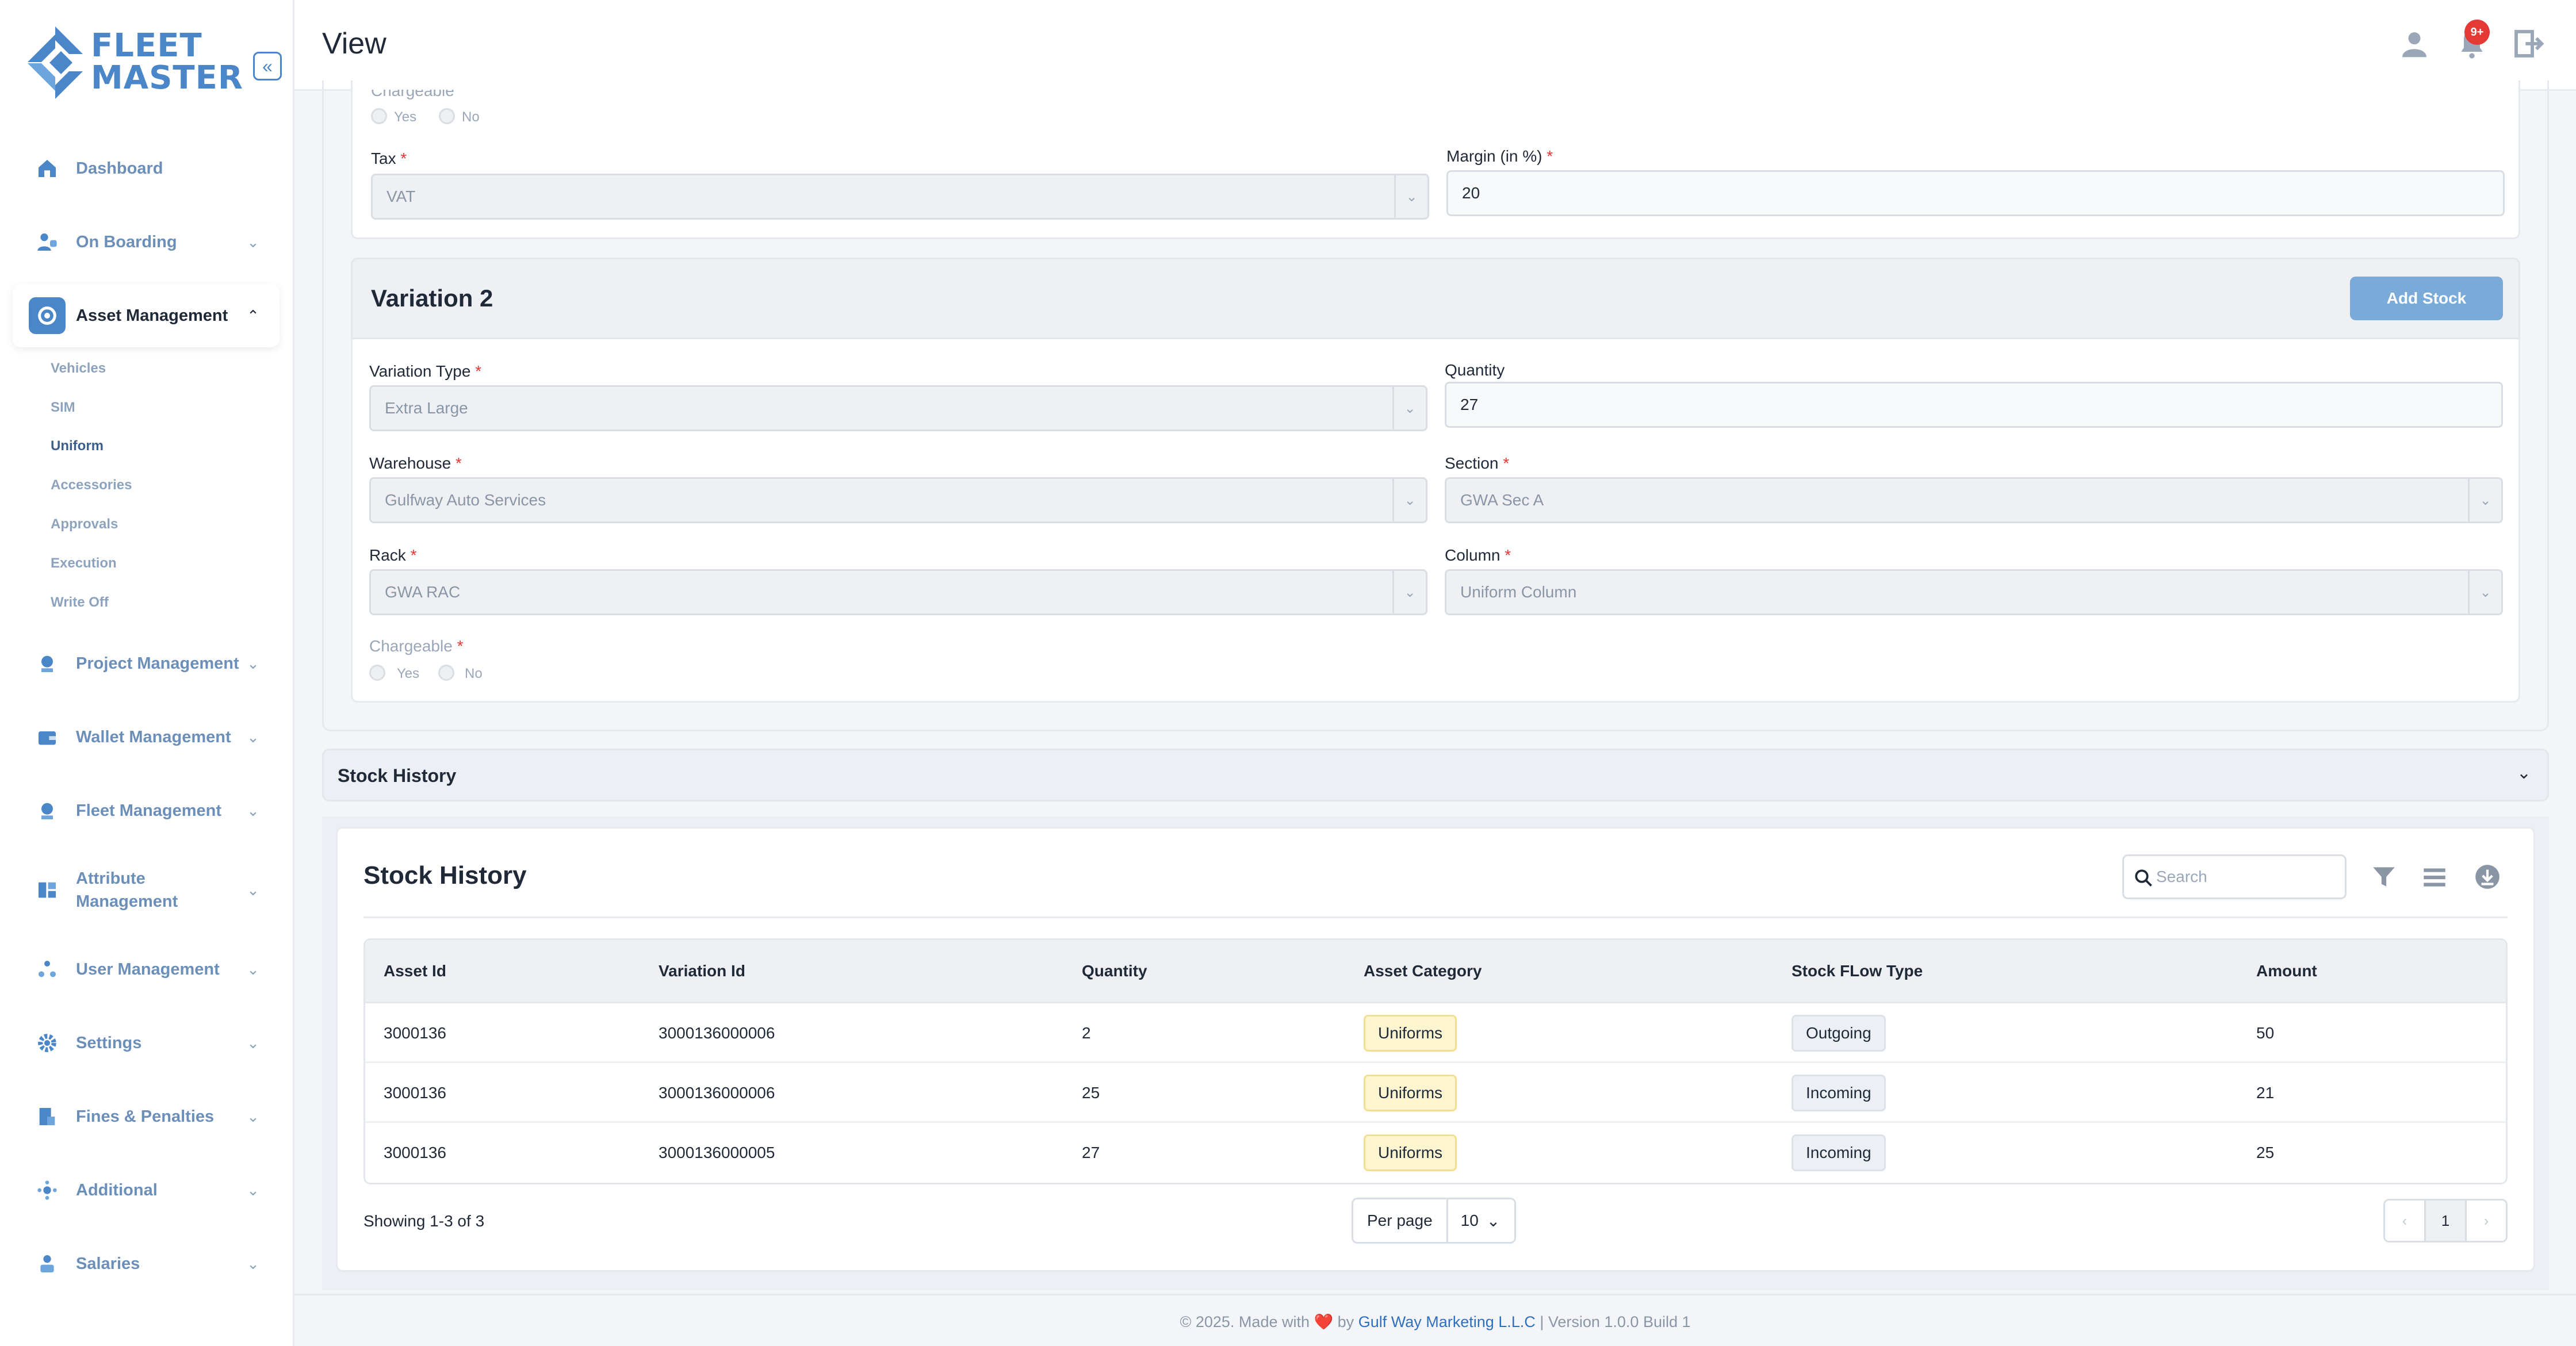 The image size is (2576, 1346). I want to click on logout-icon, so click(2528, 44).